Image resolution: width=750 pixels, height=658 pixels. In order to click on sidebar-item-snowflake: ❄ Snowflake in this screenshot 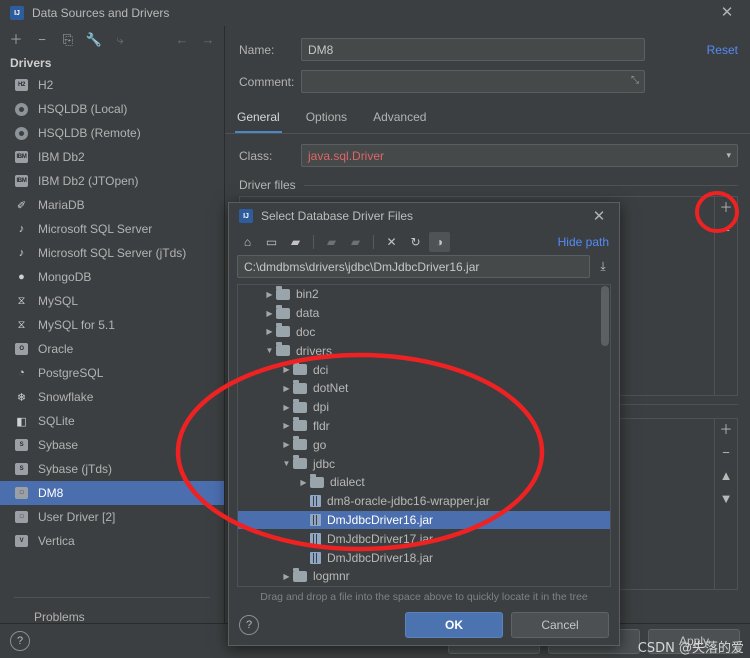, I will do `click(112, 397)`.